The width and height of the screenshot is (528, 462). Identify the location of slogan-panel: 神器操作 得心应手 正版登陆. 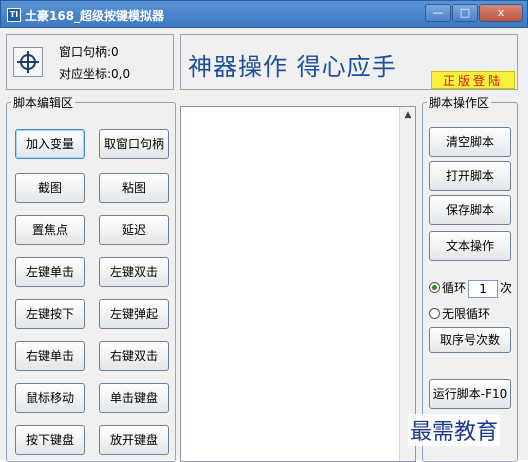
(349, 62).